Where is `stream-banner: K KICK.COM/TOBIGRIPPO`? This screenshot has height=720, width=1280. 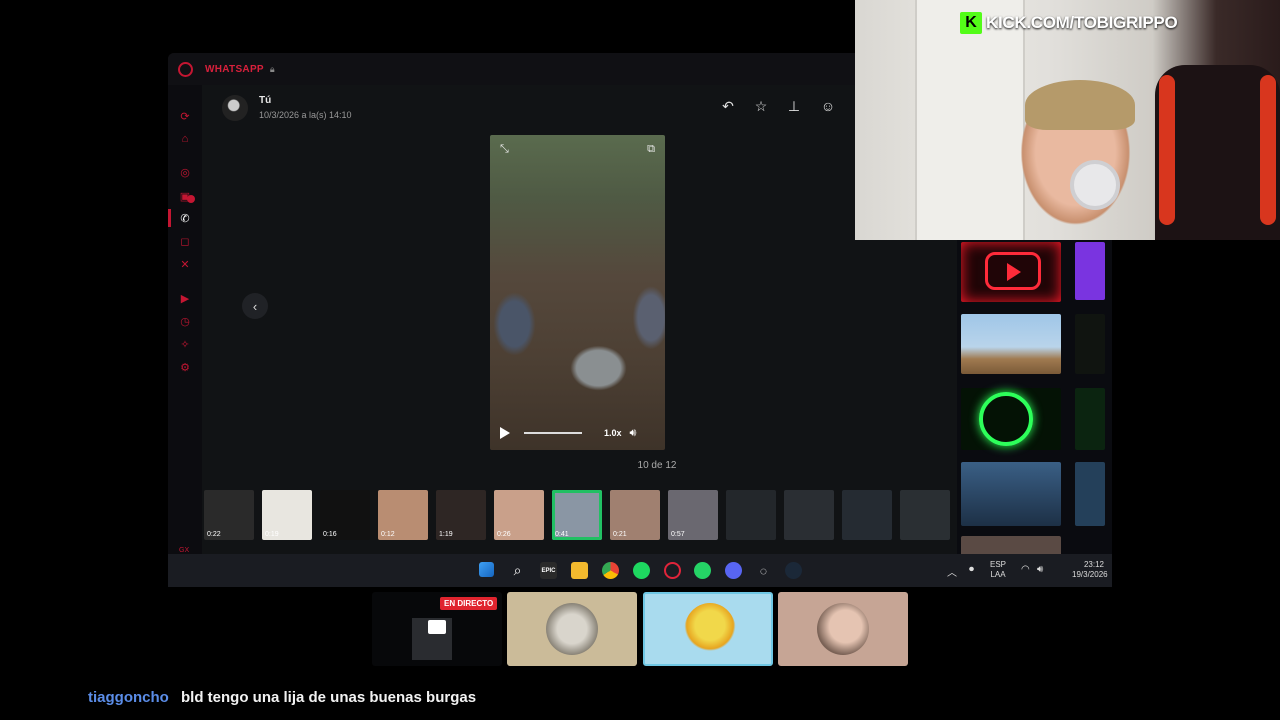 stream-banner: K KICK.COM/TOBIGRIPPO is located at coordinates (1069, 23).